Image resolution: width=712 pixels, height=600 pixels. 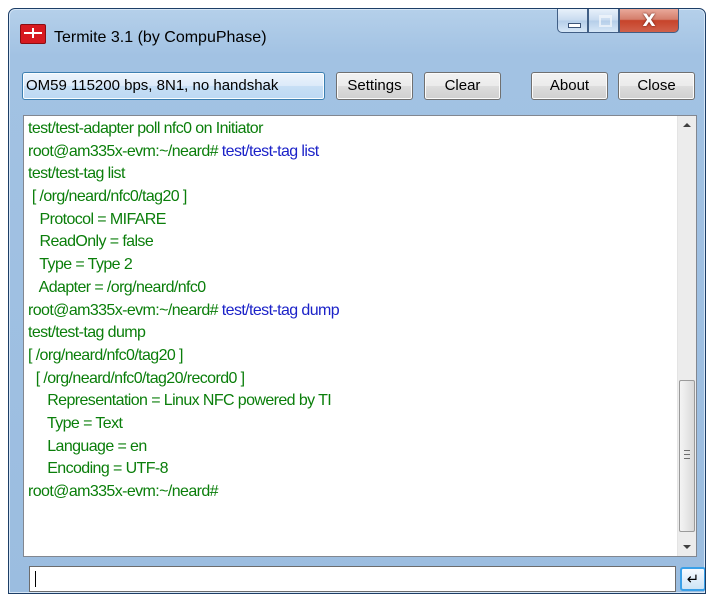 What do you see at coordinates (687, 125) in the screenshot?
I see `scroll-up-icon` at bounding box center [687, 125].